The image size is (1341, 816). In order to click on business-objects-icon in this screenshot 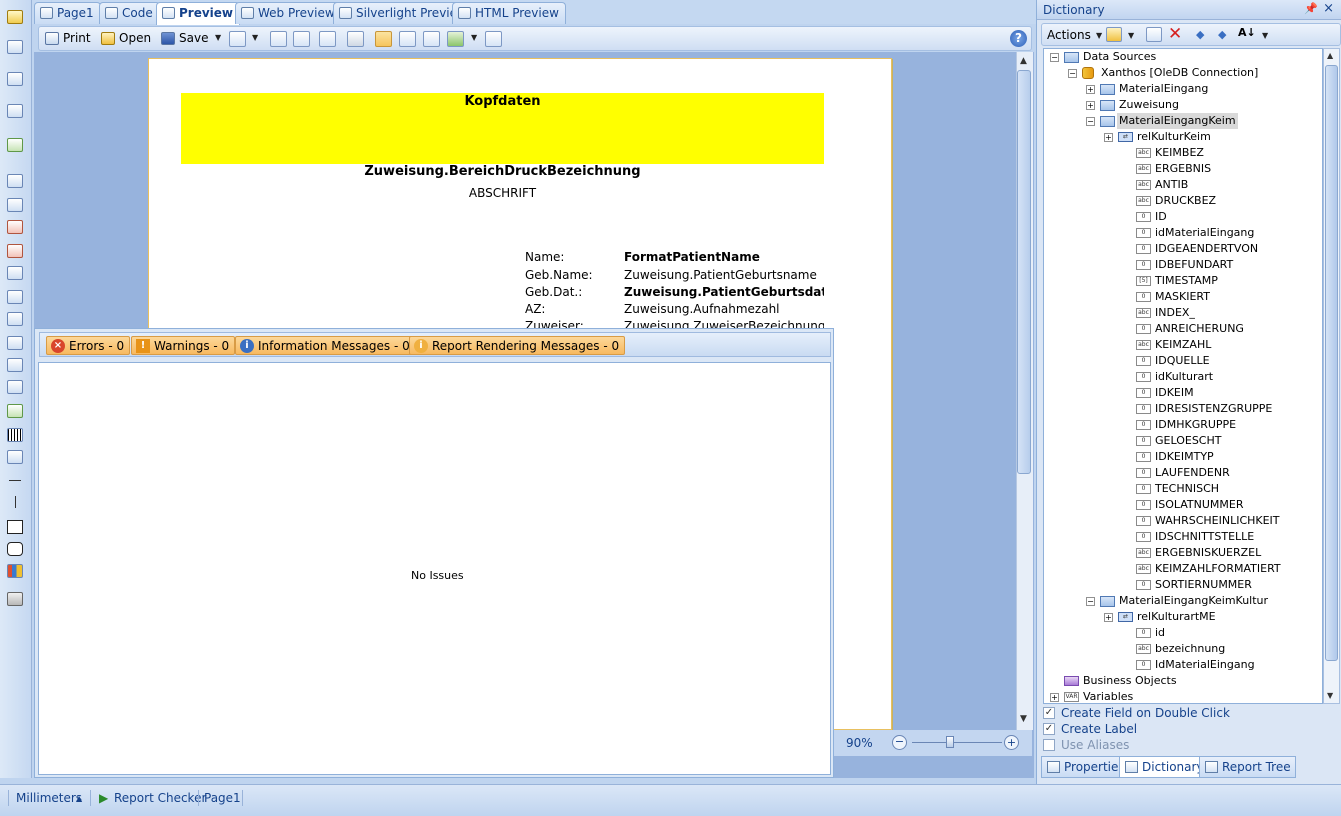, I will do `click(1071, 681)`.